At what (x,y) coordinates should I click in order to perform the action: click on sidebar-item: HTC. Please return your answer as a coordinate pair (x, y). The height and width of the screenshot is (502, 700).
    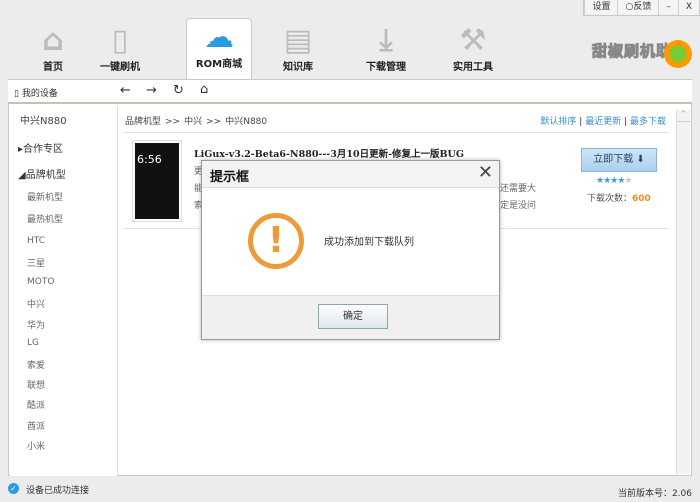
    Looking at the image, I should click on (36, 241).